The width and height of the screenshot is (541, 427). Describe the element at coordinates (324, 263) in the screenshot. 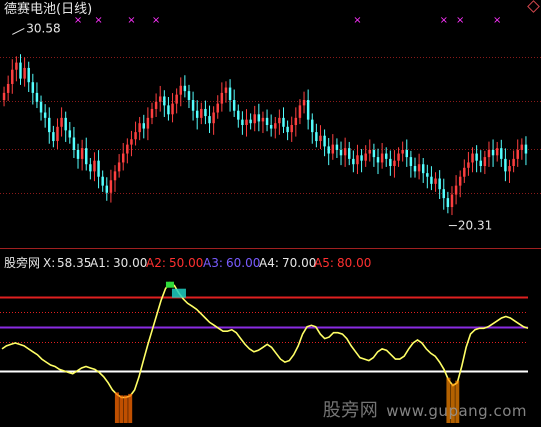

I see `param-label: A5:` at that location.